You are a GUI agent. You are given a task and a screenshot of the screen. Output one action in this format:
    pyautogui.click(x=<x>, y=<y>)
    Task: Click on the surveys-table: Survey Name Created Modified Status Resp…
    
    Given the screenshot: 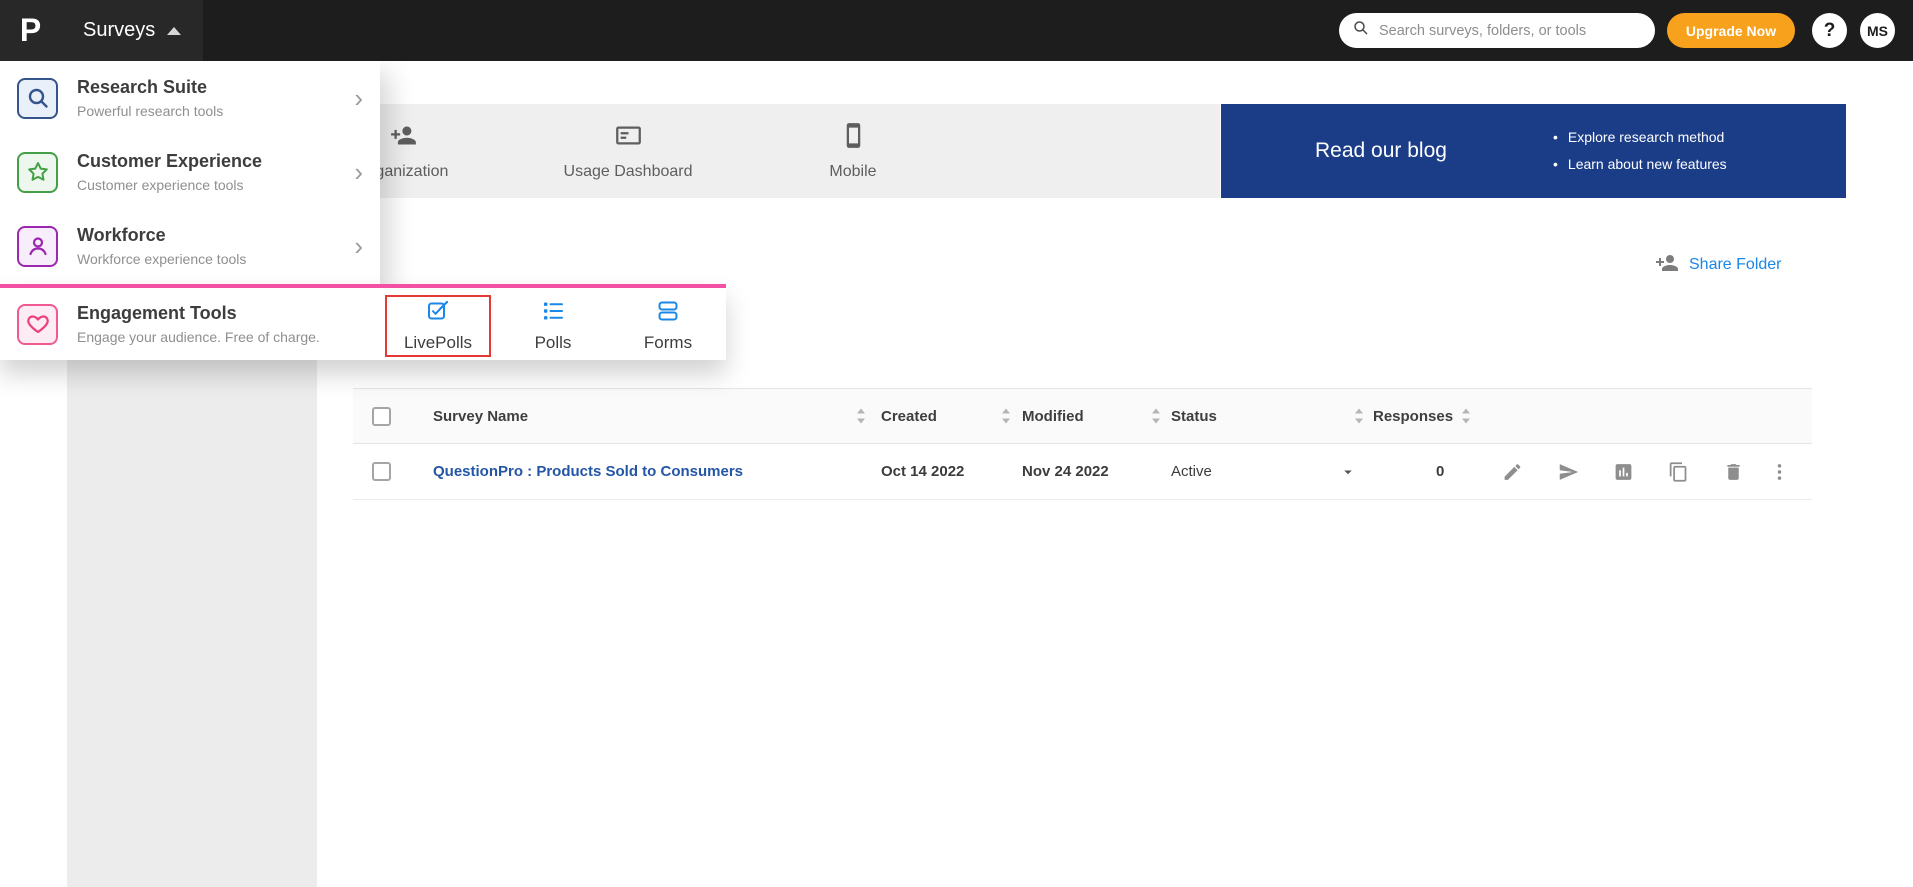 What is the action you would take?
    pyautogui.click(x=1082, y=444)
    